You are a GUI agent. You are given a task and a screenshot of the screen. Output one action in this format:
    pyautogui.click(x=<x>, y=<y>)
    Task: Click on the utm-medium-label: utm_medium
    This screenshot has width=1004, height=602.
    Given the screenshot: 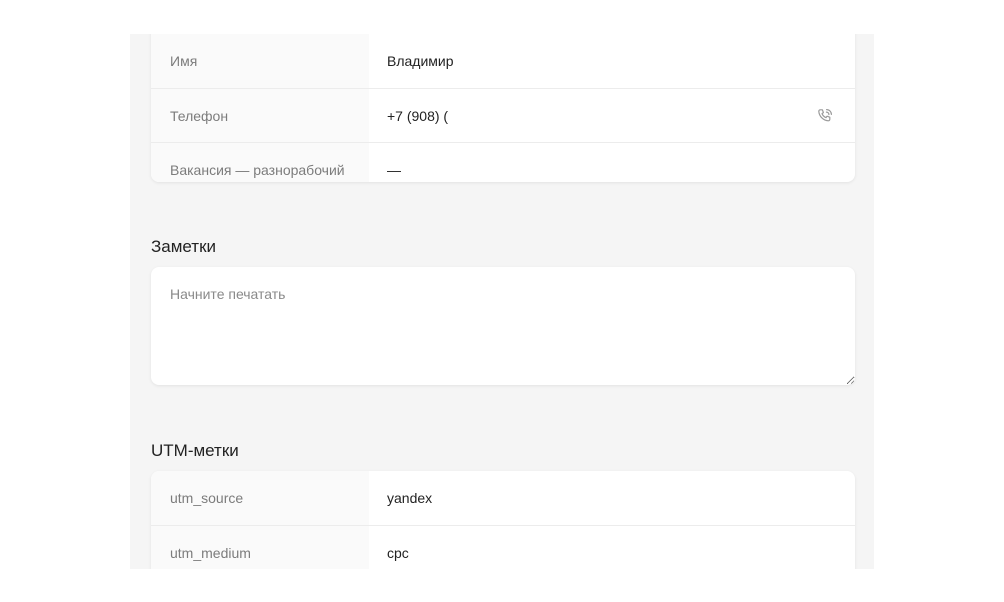 What is the action you would take?
    pyautogui.click(x=260, y=547)
    